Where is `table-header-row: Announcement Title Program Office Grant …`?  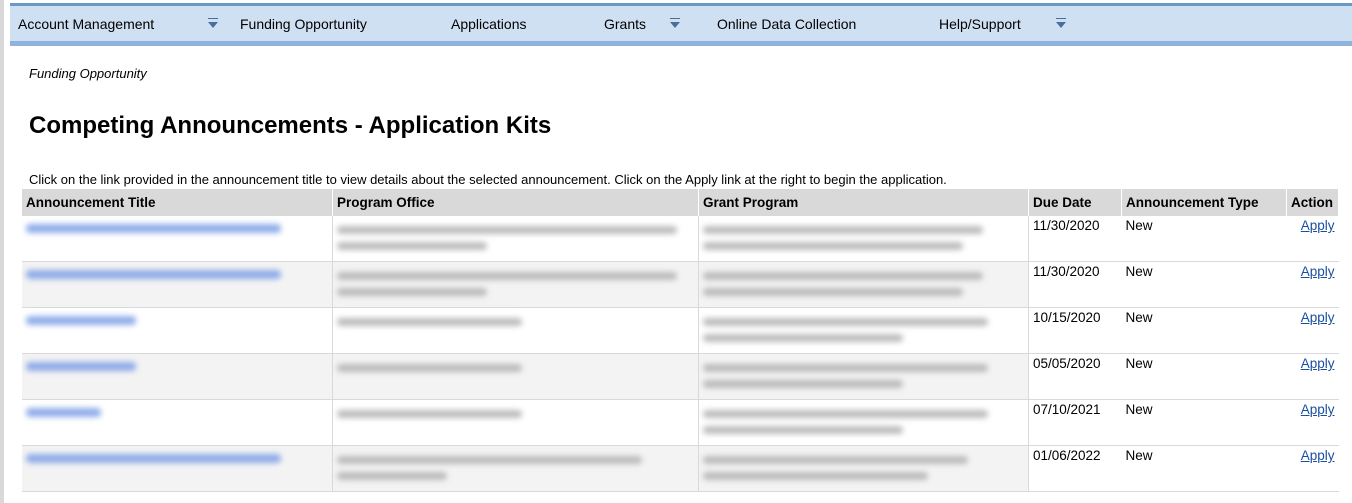 table-header-row: Announcement Title Program Office Grant … is located at coordinates (680, 202).